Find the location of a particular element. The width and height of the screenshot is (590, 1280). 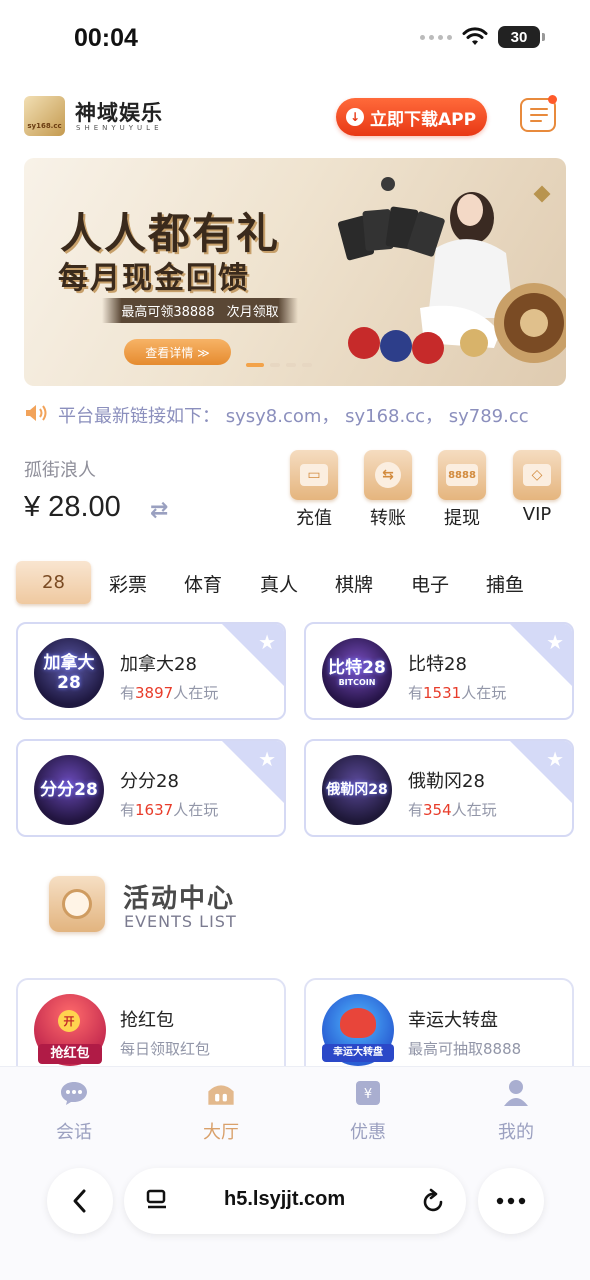

tabbar-promo-label: 优惠 is located at coordinates (368, 1132).